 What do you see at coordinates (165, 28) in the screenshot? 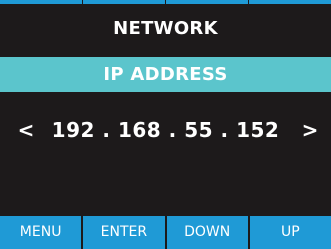
I see `page-title: NETWORK` at bounding box center [165, 28].